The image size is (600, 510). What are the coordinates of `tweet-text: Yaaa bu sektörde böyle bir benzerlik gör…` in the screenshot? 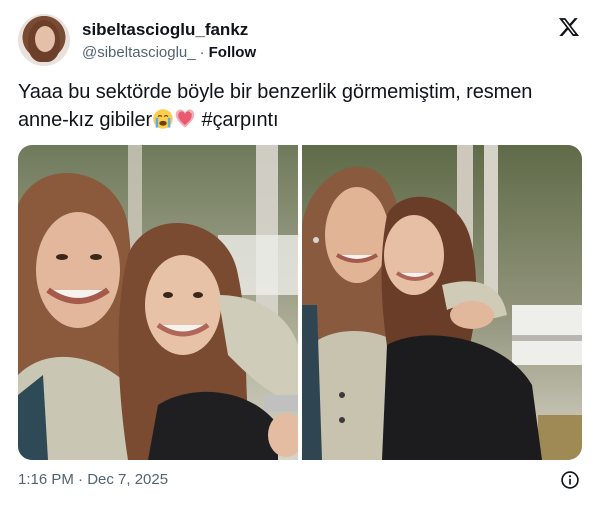 It's located at (301, 106).